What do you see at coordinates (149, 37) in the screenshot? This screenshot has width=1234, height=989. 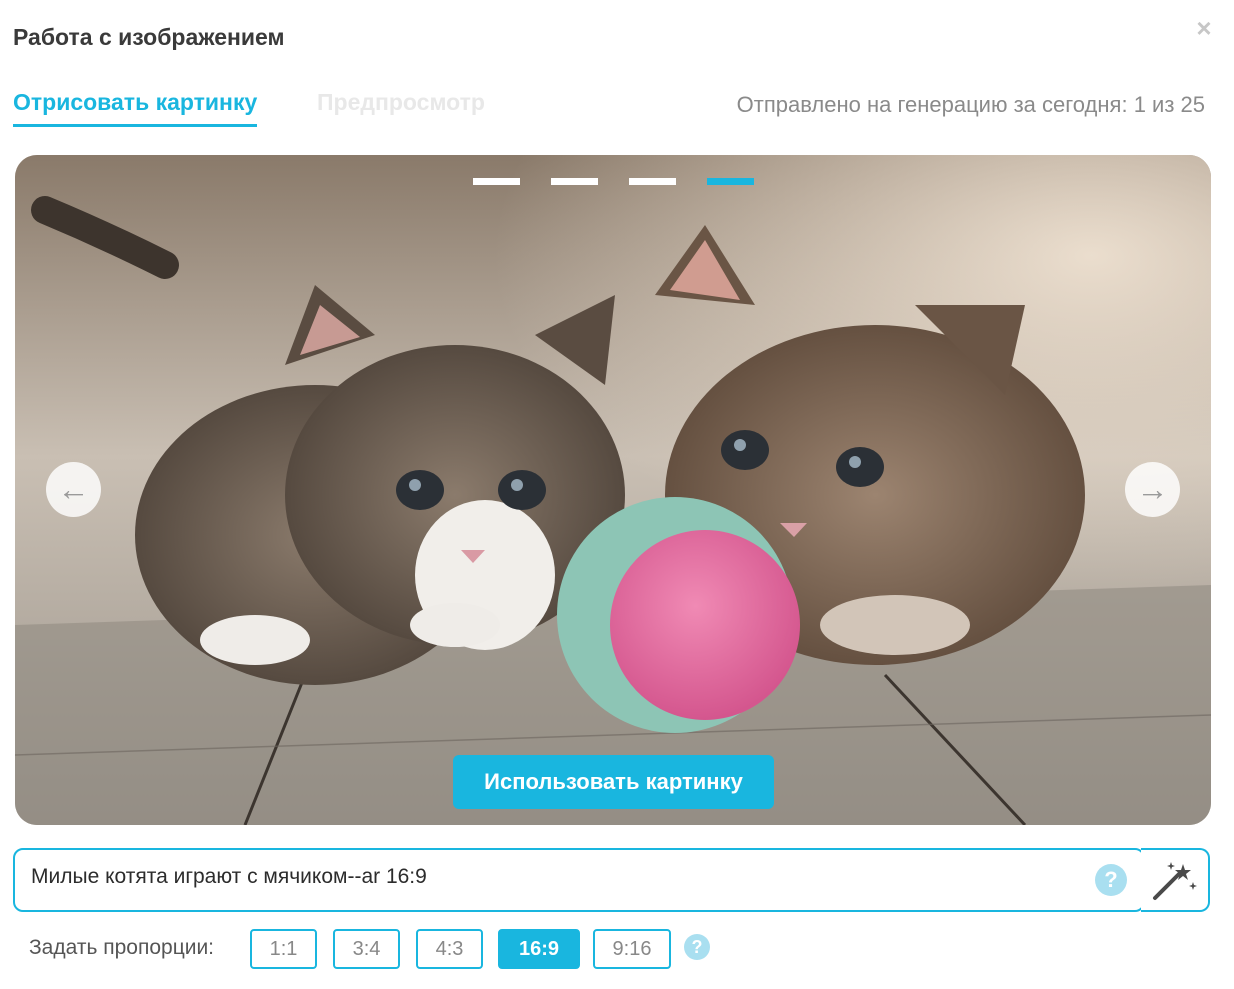 I see `dialog-title: Работа с изображением` at bounding box center [149, 37].